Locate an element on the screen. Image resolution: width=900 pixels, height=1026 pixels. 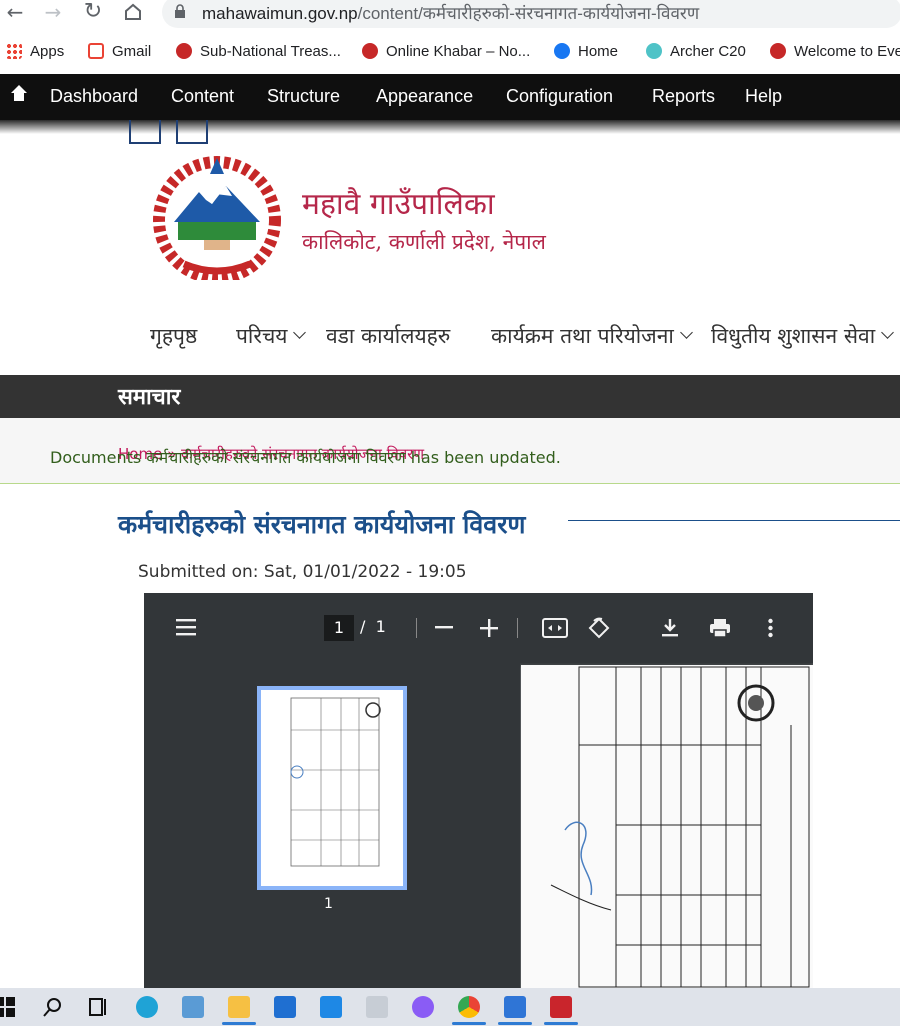
page-title: कर्मचारीहरुको संरचनागत कार्ययोजना विवरण is located at coordinates (322, 524).